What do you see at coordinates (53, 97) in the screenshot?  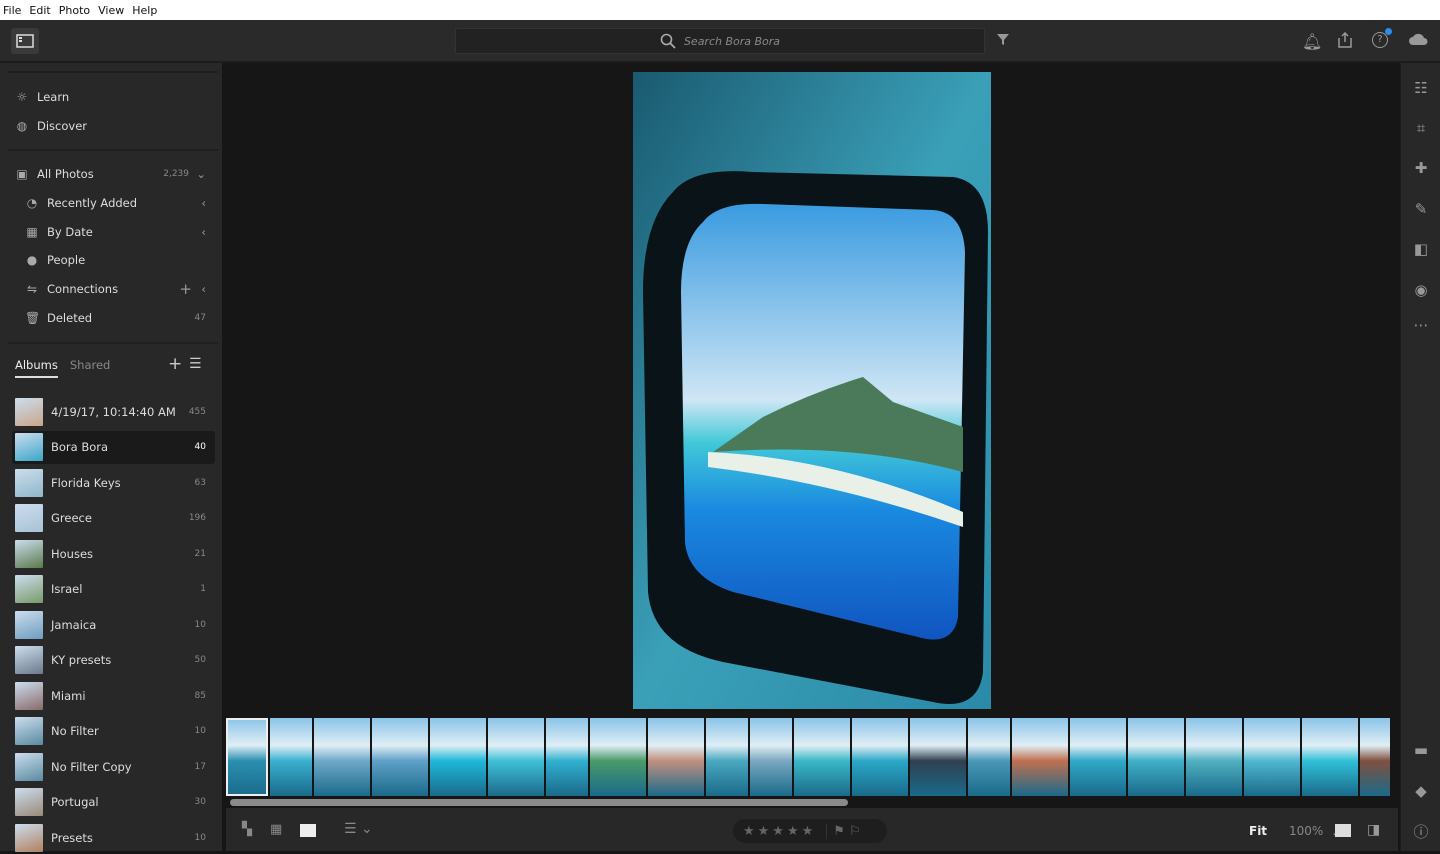 I see `nav-learn-label: Learn` at bounding box center [53, 97].